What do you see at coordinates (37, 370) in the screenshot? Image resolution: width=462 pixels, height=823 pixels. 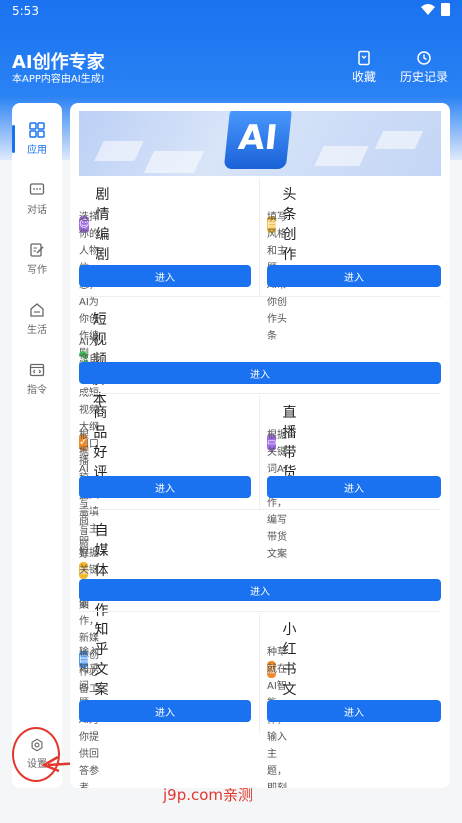 I see `code-window-icon` at bounding box center [37, 370].